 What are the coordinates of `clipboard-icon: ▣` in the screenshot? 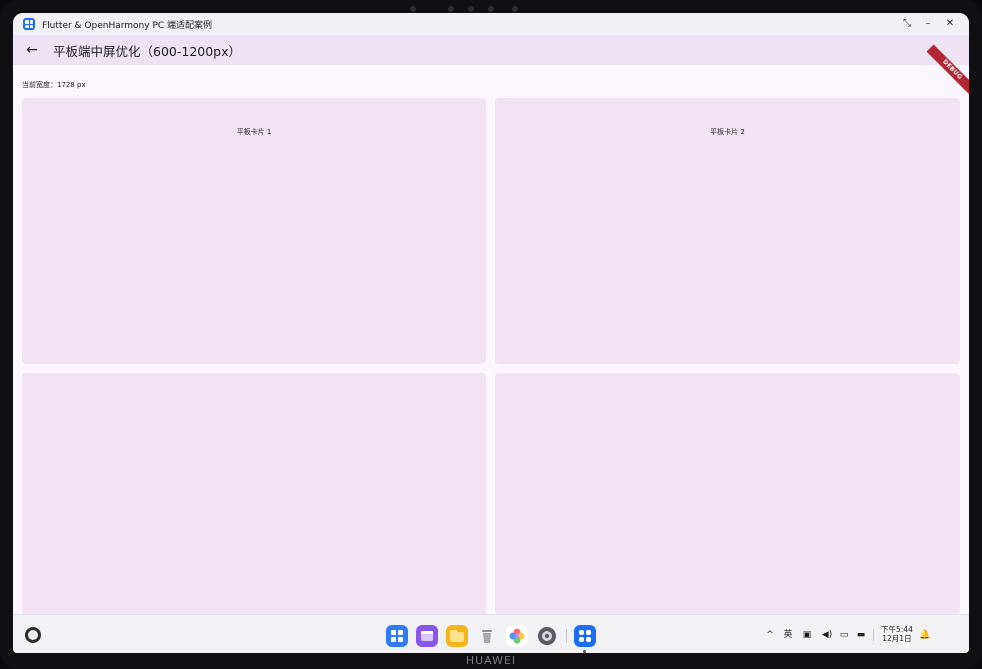 It's located at (807, 635).